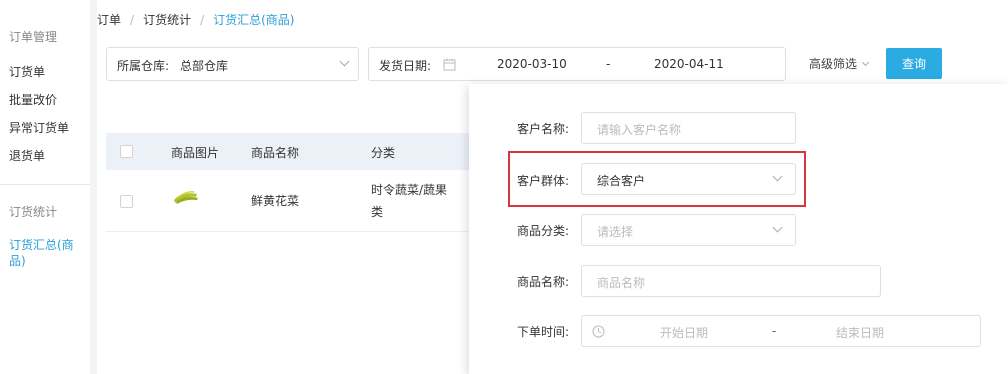 The height and width of the screenshot is (374, 1008). What do you see at coordinates (598, 331) in the screenshot?
I see `clock-icon` at bounding box center [598, 331].